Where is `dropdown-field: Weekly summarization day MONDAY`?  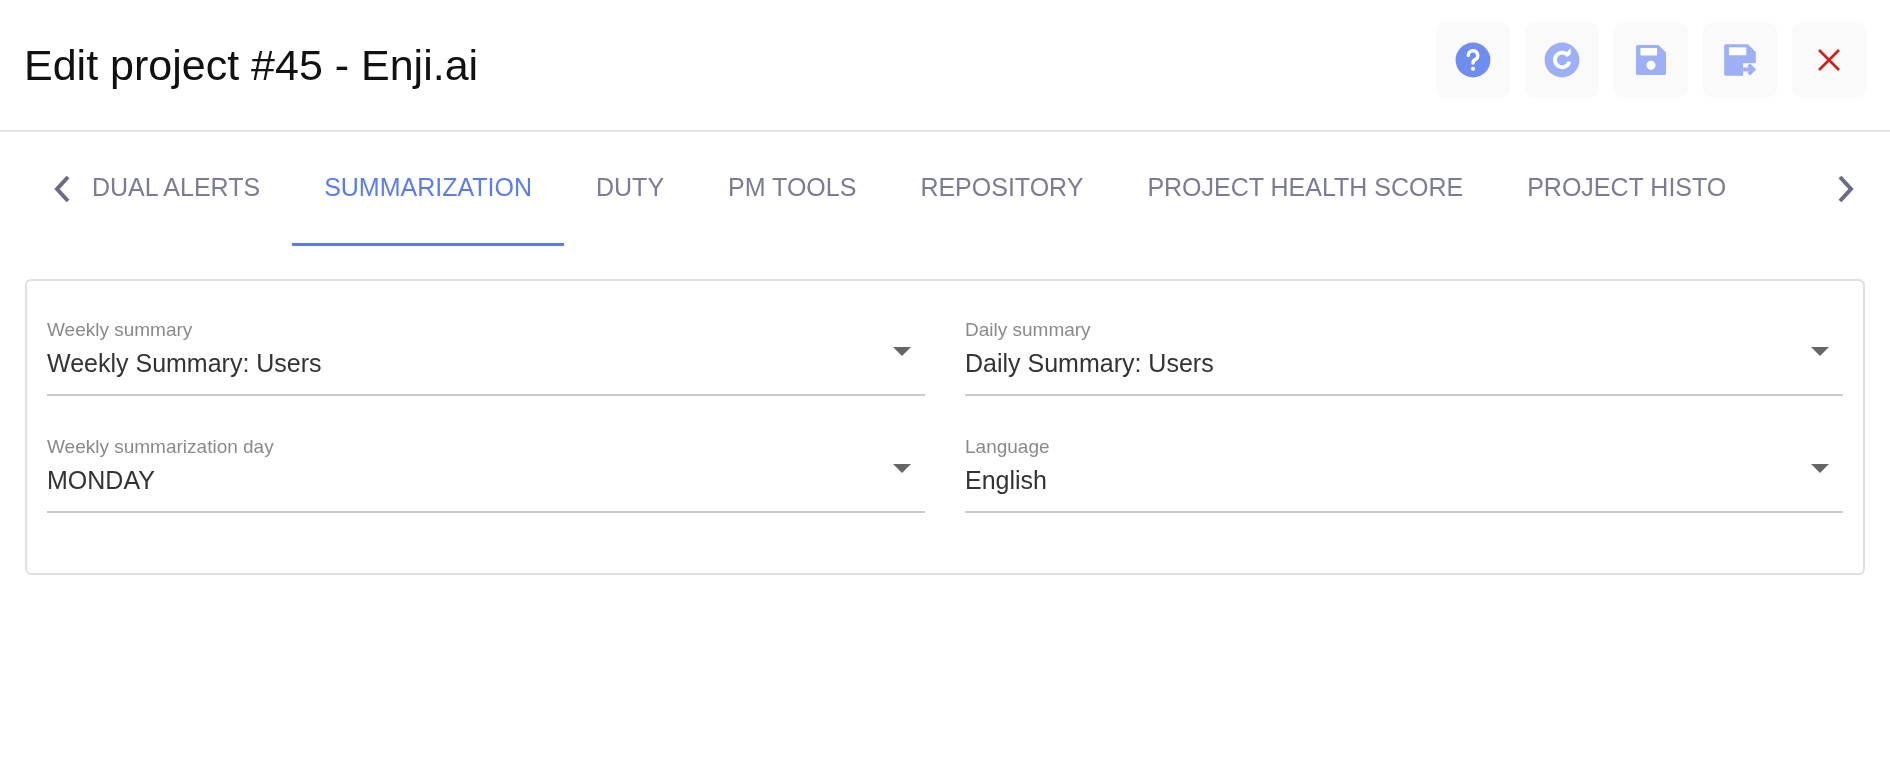 dropdown-field: Weekly summarization day MONDAY is located at coordinates (486, 474).